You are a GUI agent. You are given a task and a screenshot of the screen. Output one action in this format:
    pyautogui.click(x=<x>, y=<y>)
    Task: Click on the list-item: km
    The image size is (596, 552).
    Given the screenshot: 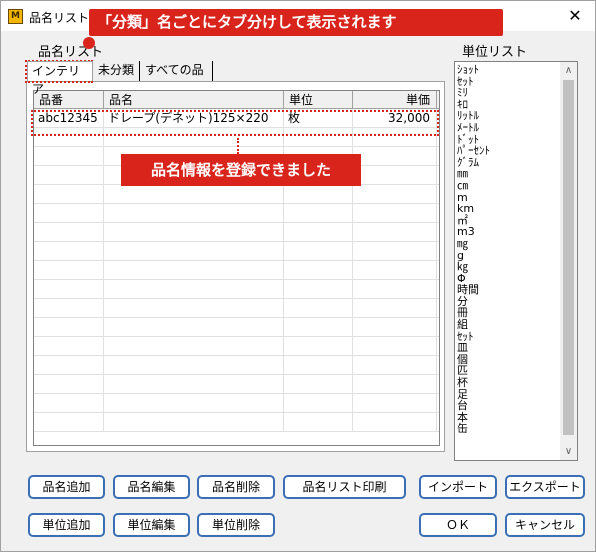 What is the action you would take?
    pyautogui.click(x=507, y=209)
    